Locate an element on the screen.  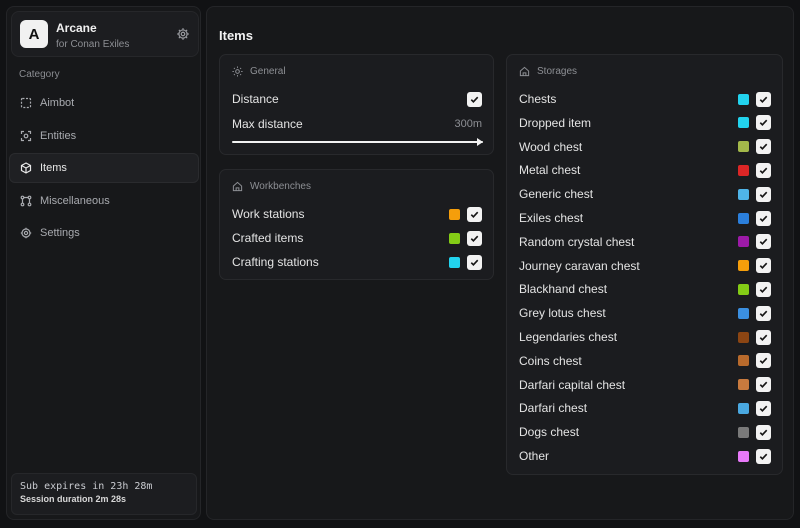
storage-row: Coins chest is located at coordinates (645, 361).